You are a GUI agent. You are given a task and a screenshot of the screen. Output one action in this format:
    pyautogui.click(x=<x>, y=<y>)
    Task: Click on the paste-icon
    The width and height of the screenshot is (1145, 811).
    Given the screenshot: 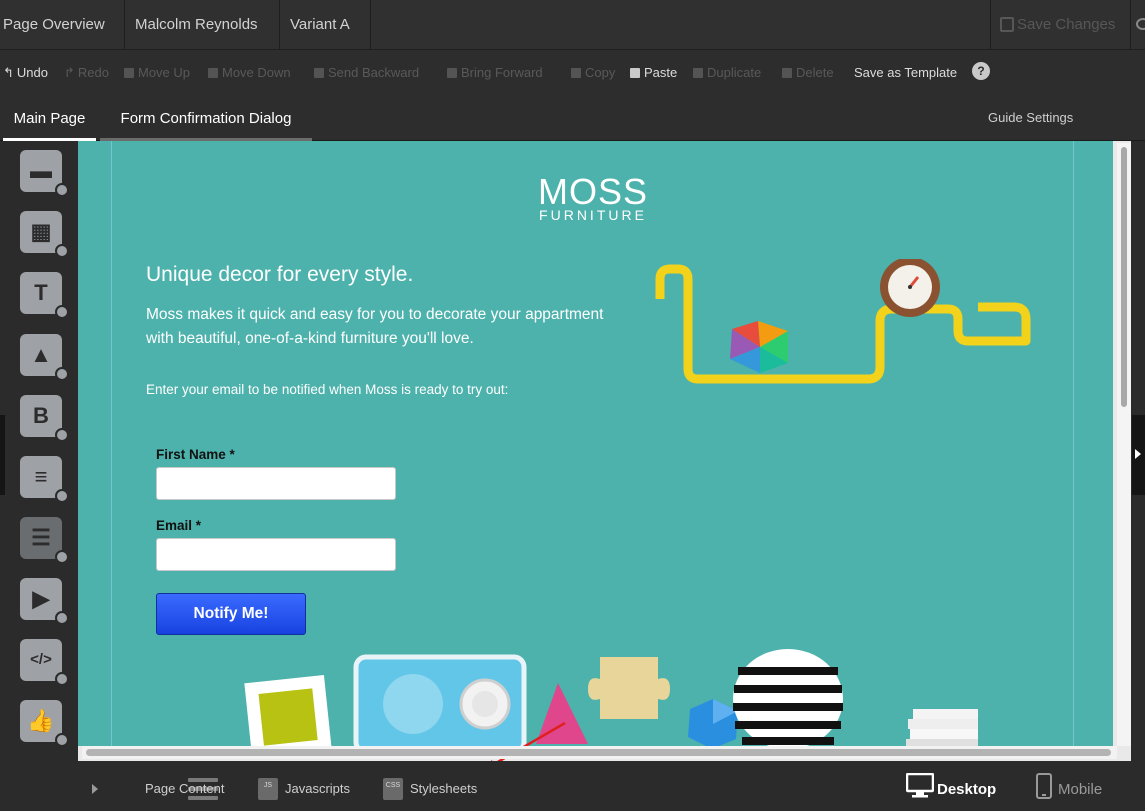 What is the action you would take?
    pyautogui.click(x=635, y=73)
    